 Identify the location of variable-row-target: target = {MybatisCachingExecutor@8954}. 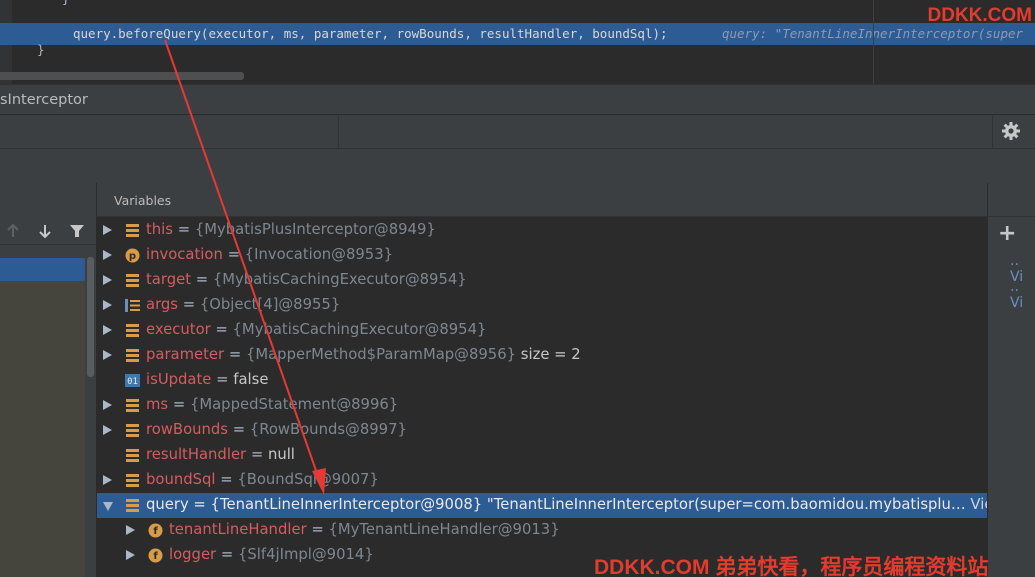
(542, 280).